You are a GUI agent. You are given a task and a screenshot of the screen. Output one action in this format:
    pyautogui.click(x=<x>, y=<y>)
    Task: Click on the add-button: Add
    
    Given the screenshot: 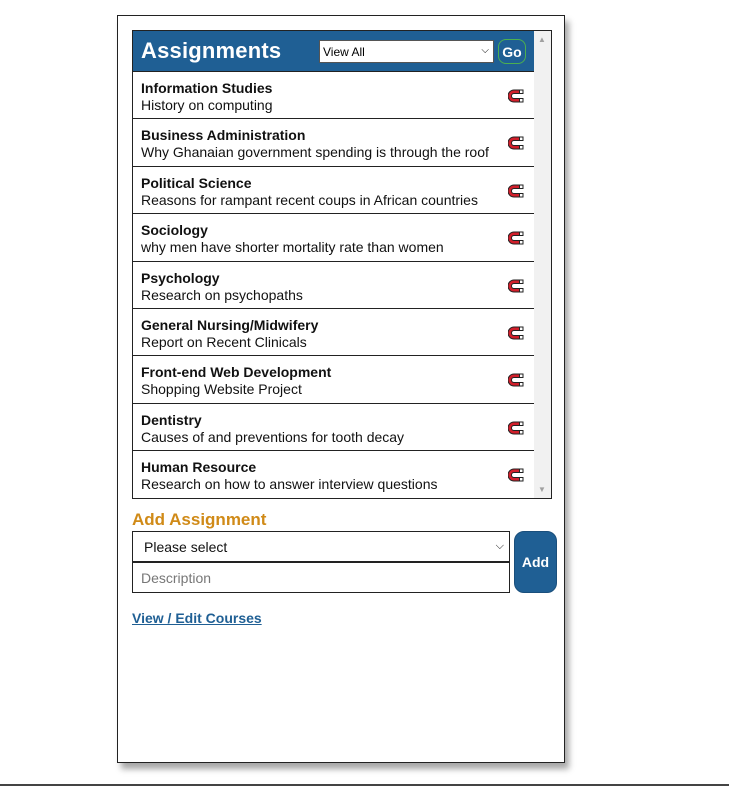 What is the action you would take?
    pyautogui.click(x=535, y=562)
    